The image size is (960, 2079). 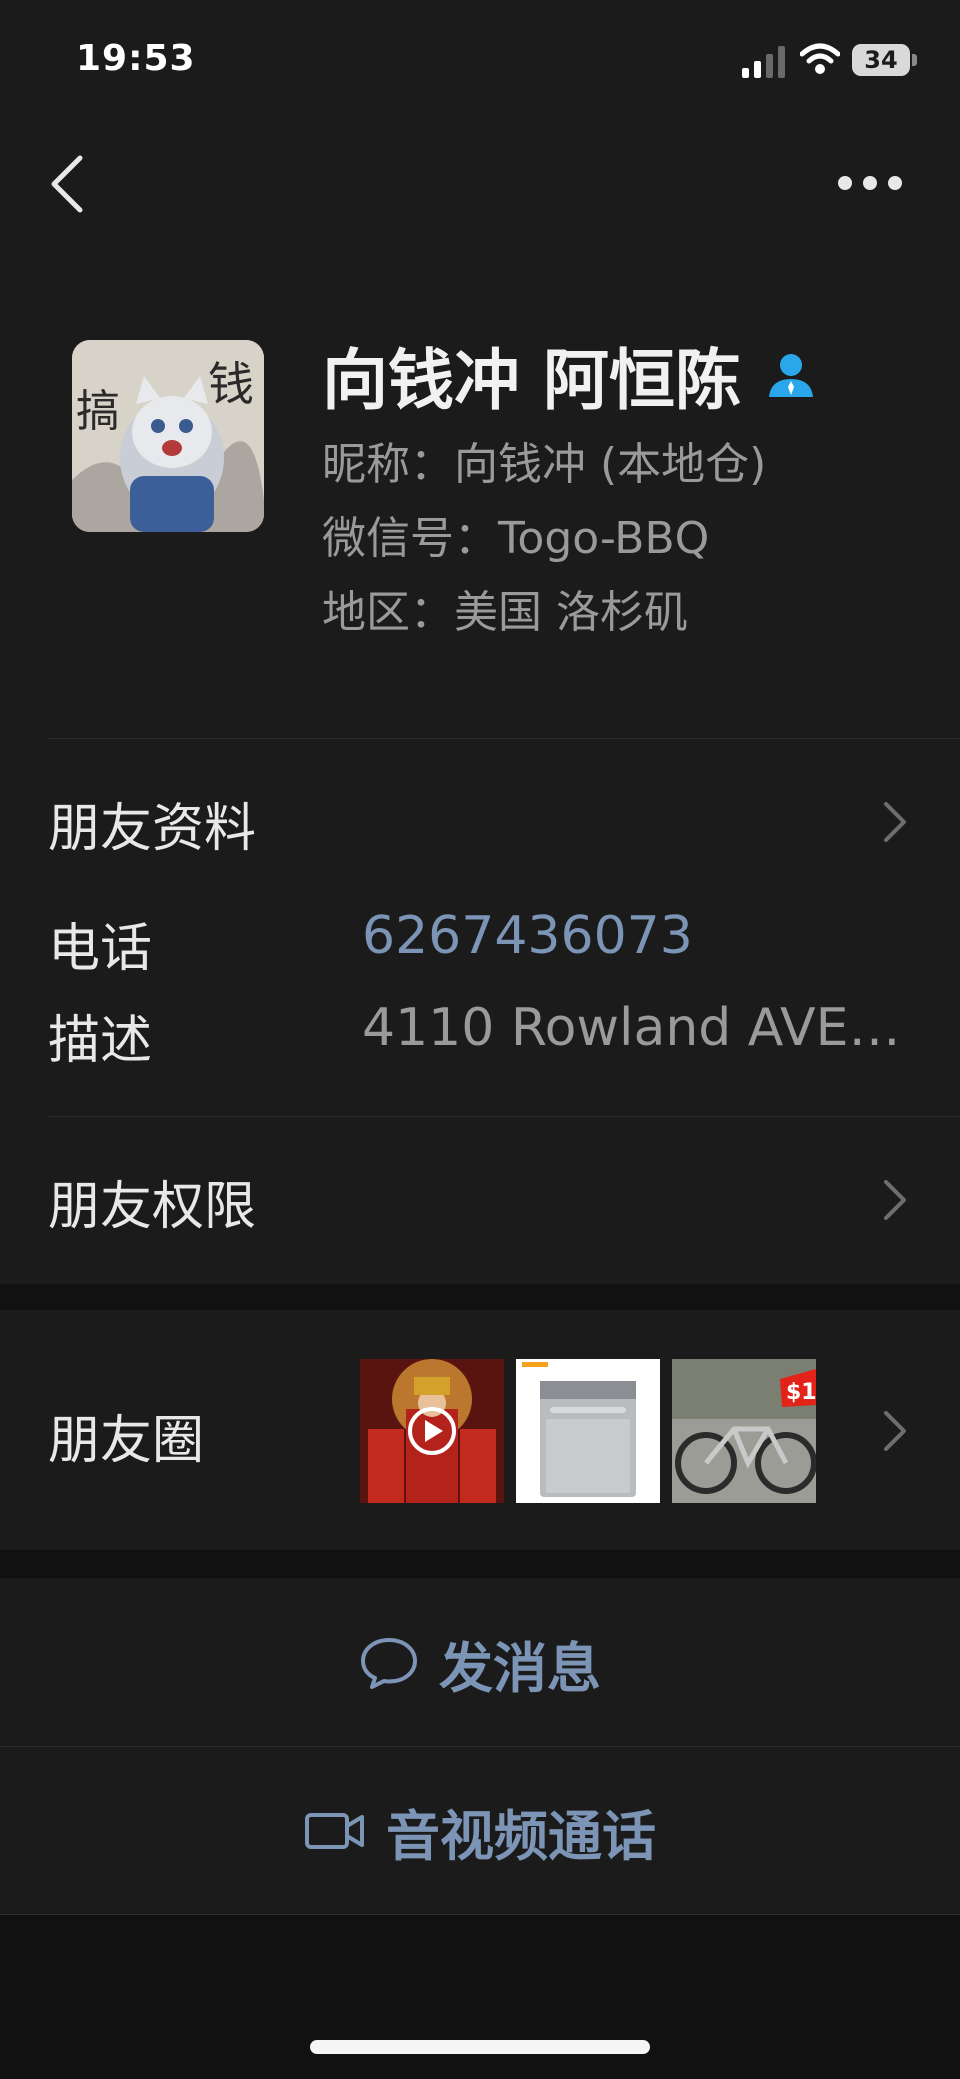 What do you see at coordinates (480, 1997) in the screenshot?
I see `bottom-area` at bounding box center [480, 1997].